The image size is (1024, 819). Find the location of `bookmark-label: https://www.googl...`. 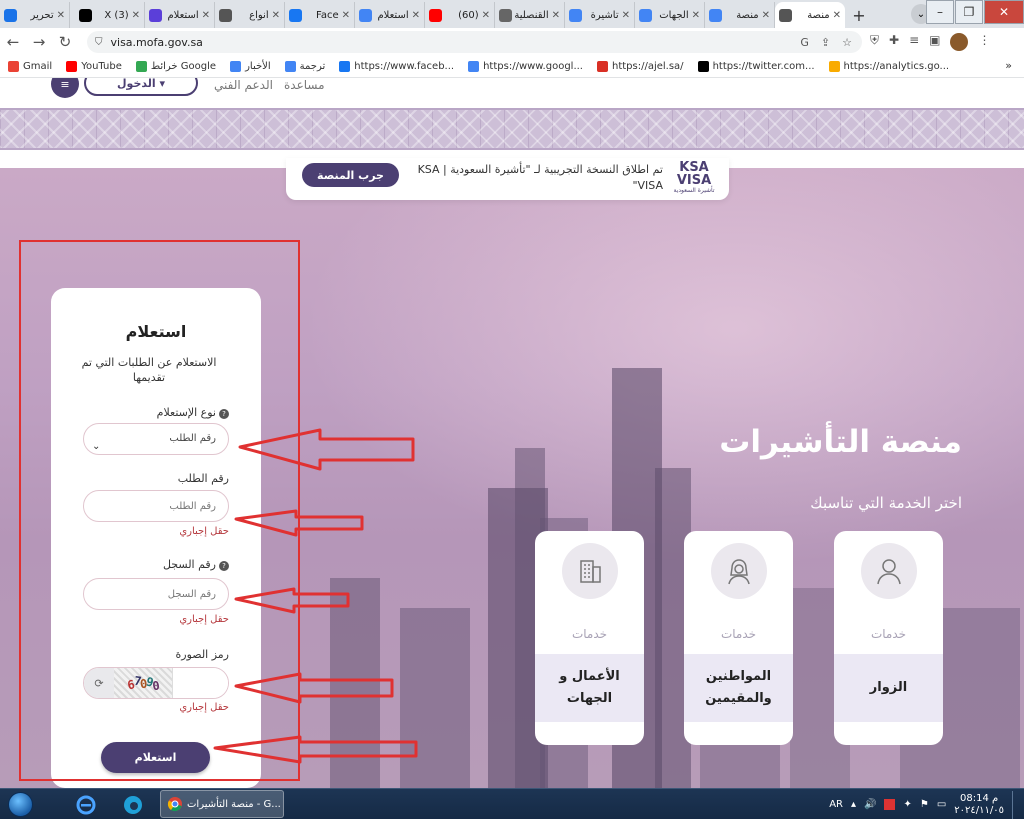

bookmark-label: https://www.googl... is located at coordinates (533, 66).